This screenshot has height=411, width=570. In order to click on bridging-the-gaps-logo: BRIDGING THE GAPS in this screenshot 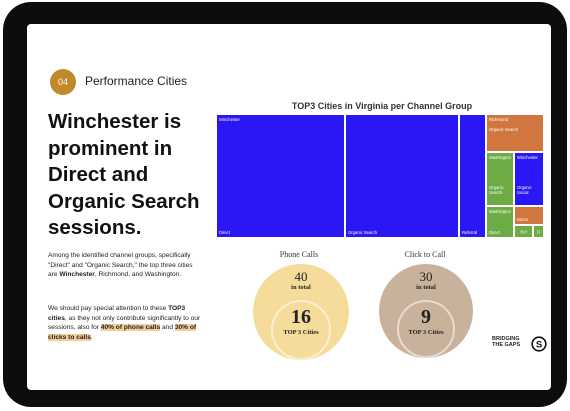, I will do `click(506, 342)`.